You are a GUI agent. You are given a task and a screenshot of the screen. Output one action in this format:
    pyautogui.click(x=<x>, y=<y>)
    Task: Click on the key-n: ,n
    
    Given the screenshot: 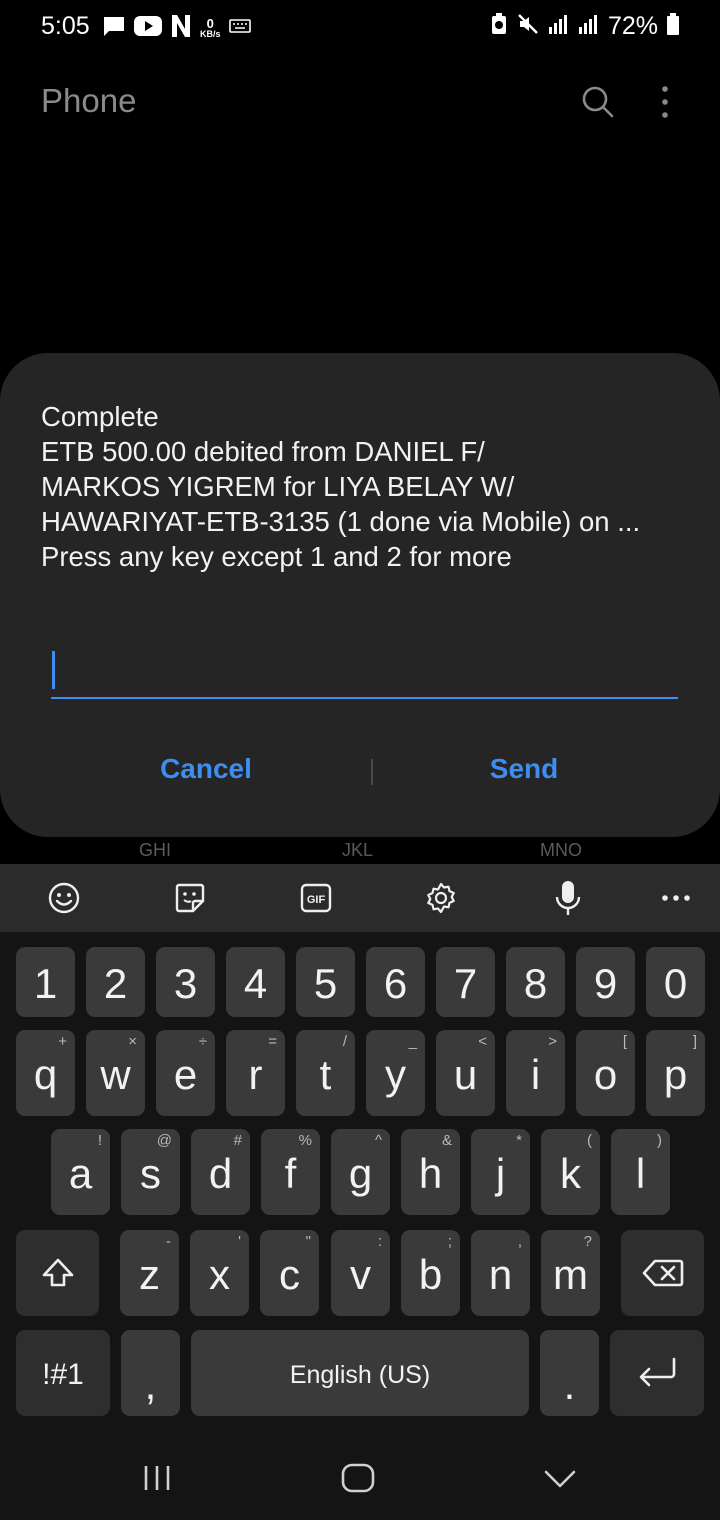 What is the action you would take?
    pyautogui.click(x=500, y=1273)
    